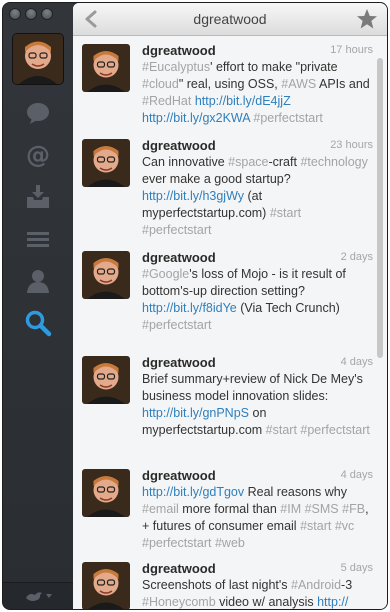 The image size is (390, 612). What do you see at coordinates (38, 239) in the screenshot?
I see `lists-icon` at bounding box center [38, 239].